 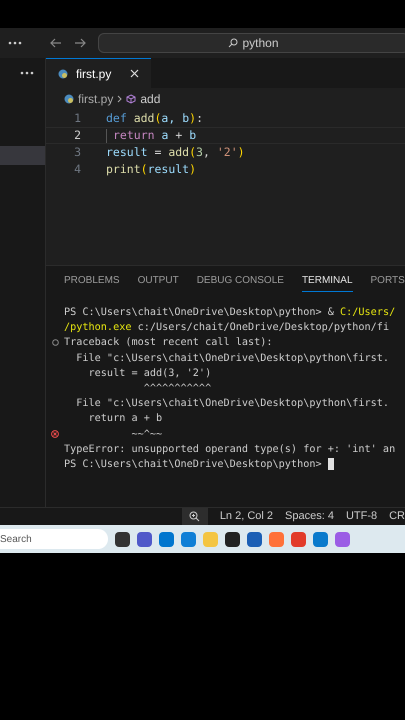 I want to click on code-line: def add(a, b):, so click(x=154, y=118).